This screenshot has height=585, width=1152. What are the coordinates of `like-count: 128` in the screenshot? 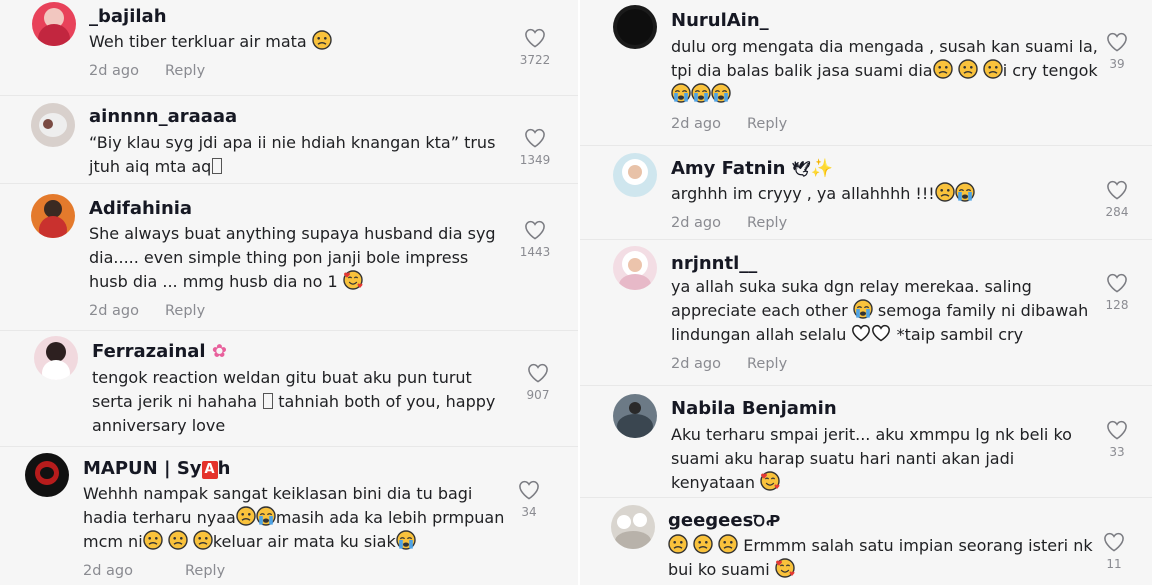 It's located at (1117, 305).